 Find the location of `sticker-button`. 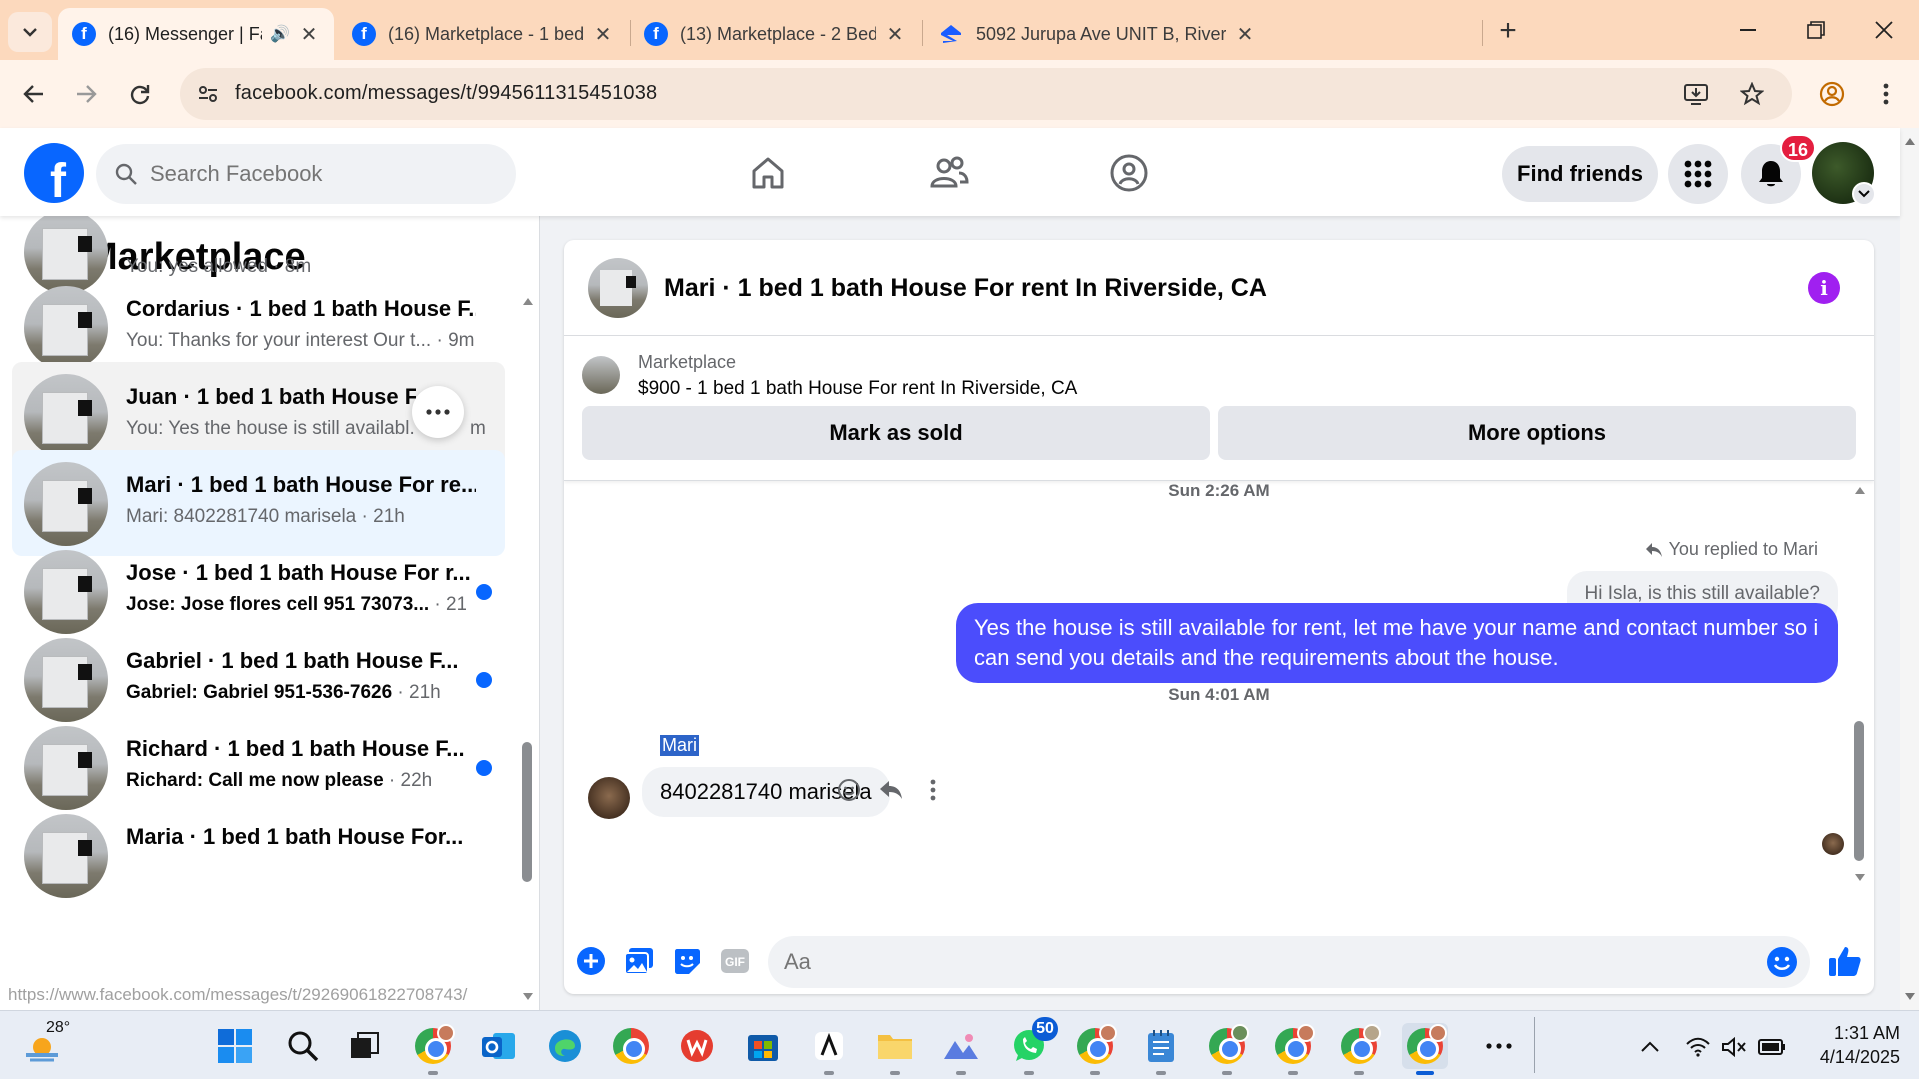

sticker-button is located at coordinates (687, 961).